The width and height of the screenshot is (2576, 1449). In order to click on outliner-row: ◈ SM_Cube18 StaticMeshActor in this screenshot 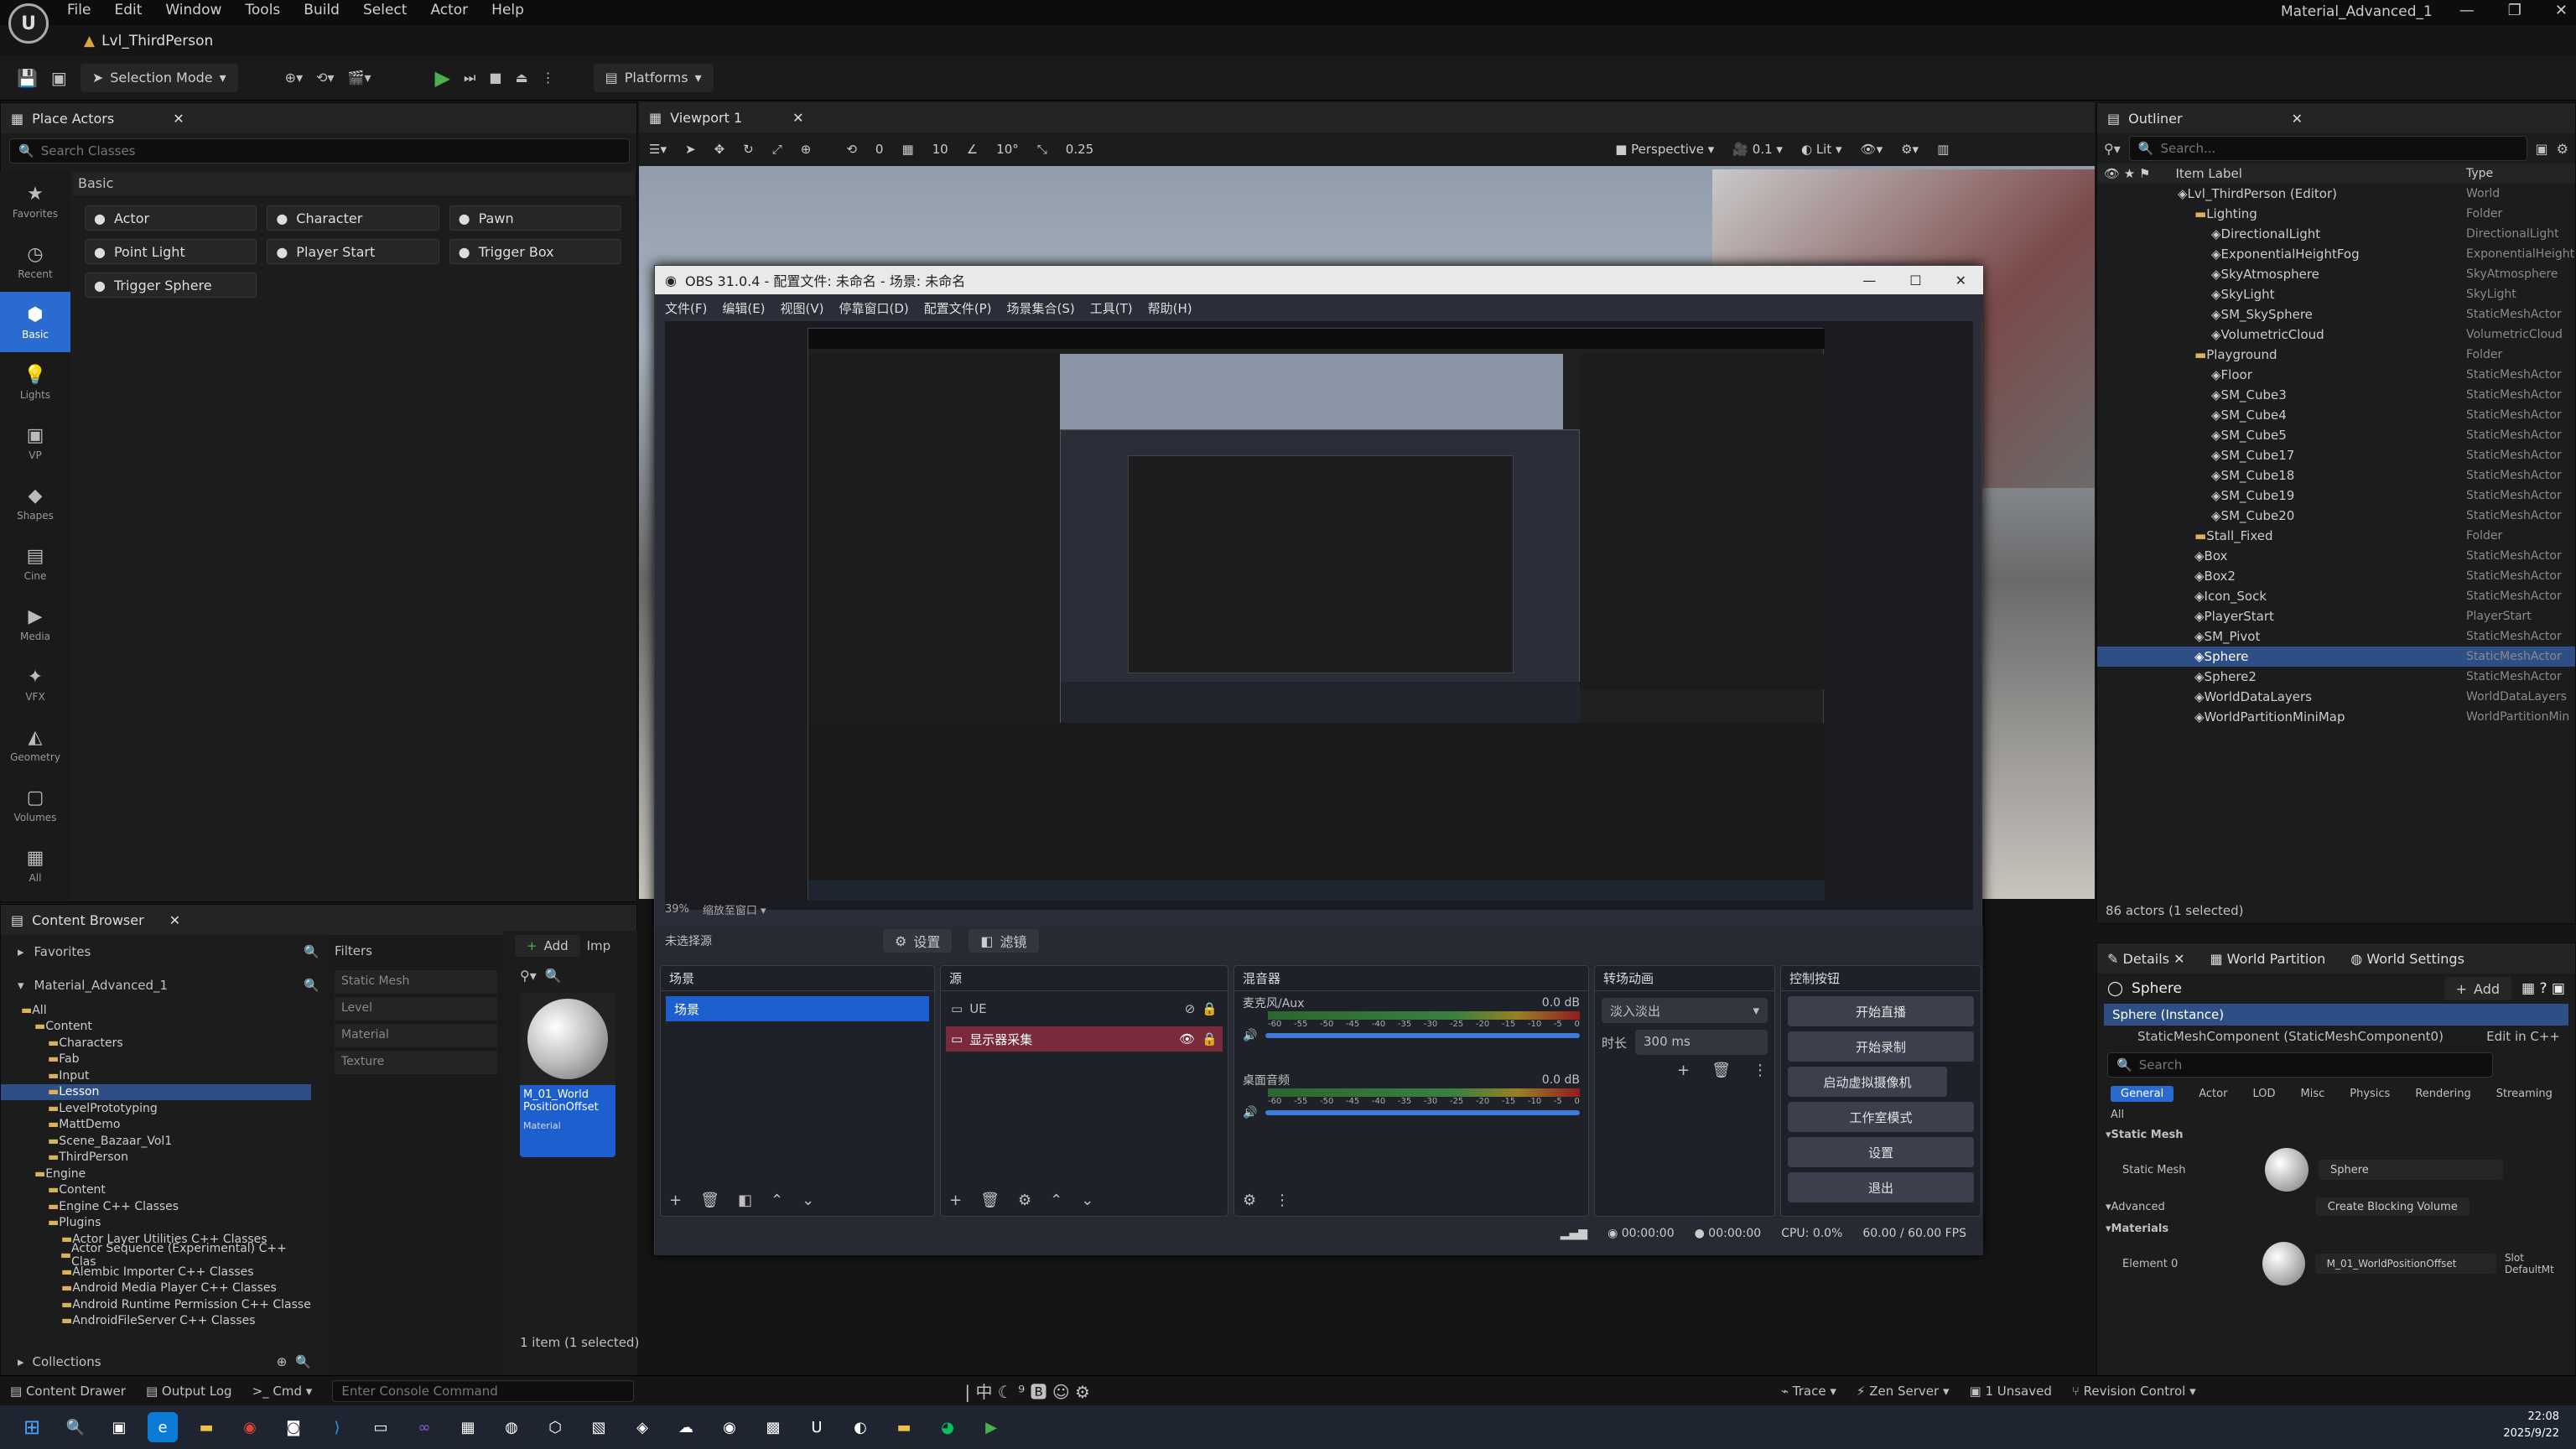, I will do `click(2336, 475)`.